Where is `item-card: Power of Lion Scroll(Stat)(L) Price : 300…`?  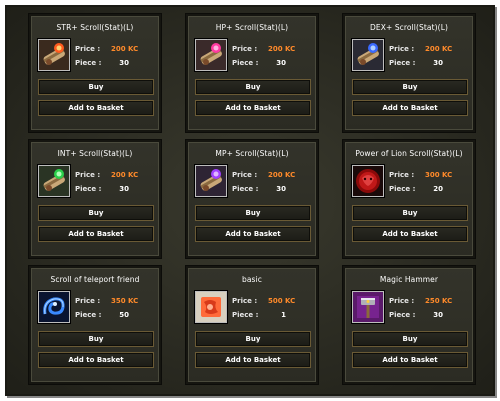 item-card: Power of Lion Scroll(Stat)(L) Price : 300… is located at coordinates (409, 199).